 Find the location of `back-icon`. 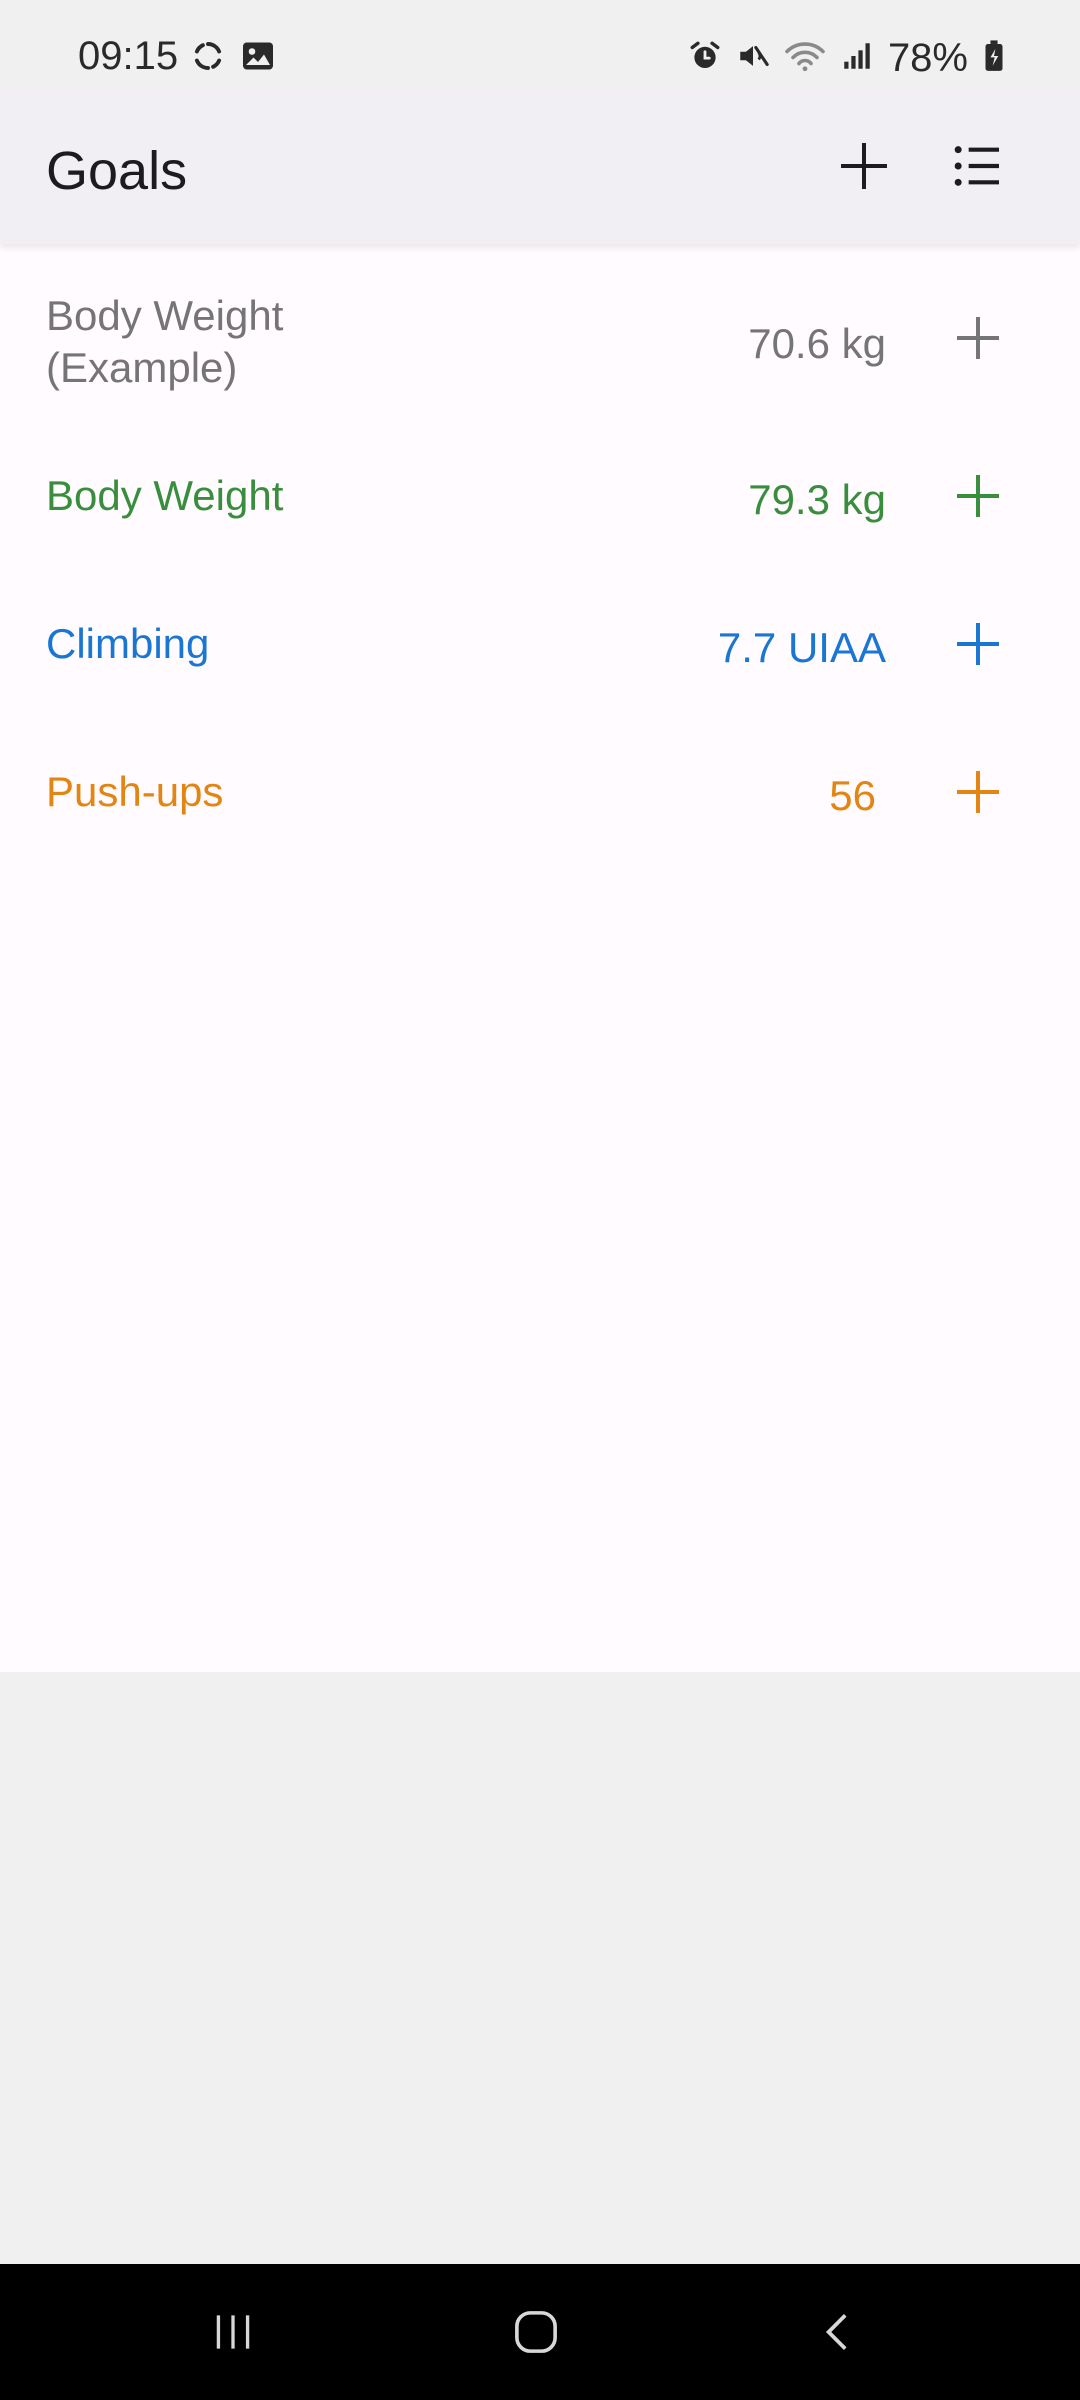

back-icon is located at coordinates (836, 2332).